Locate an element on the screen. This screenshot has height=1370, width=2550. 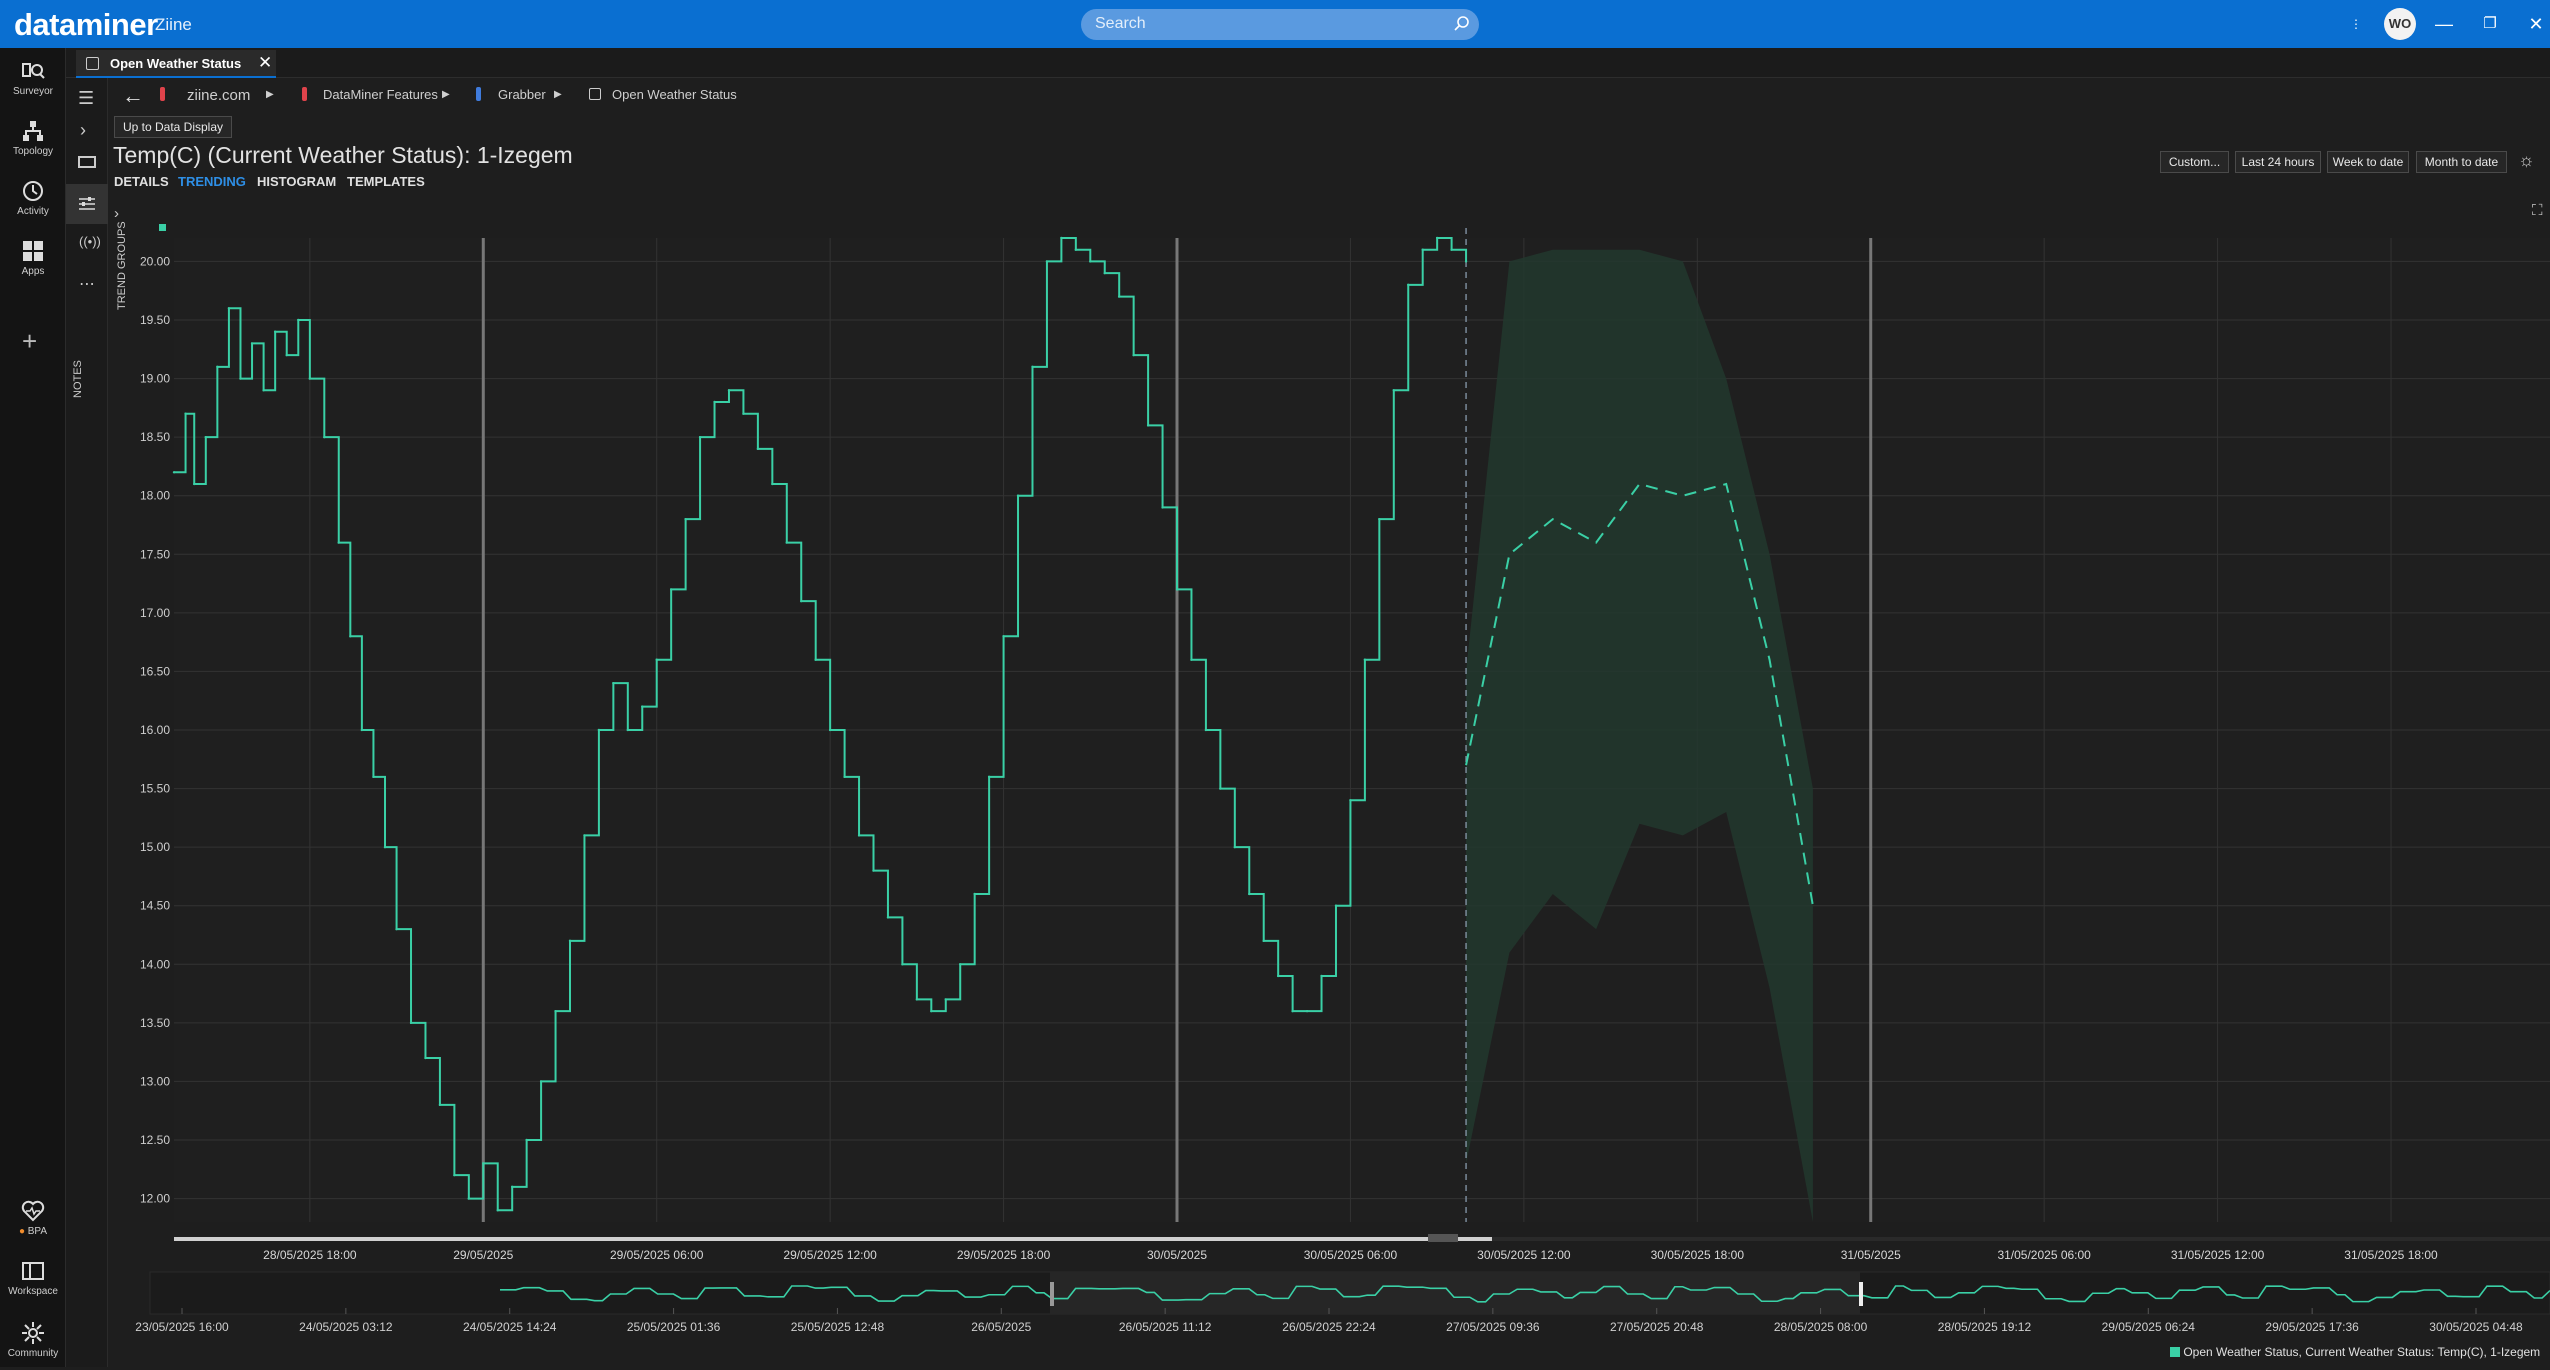
y-tick-label: 14.00 is located at coordinates (155, 964).